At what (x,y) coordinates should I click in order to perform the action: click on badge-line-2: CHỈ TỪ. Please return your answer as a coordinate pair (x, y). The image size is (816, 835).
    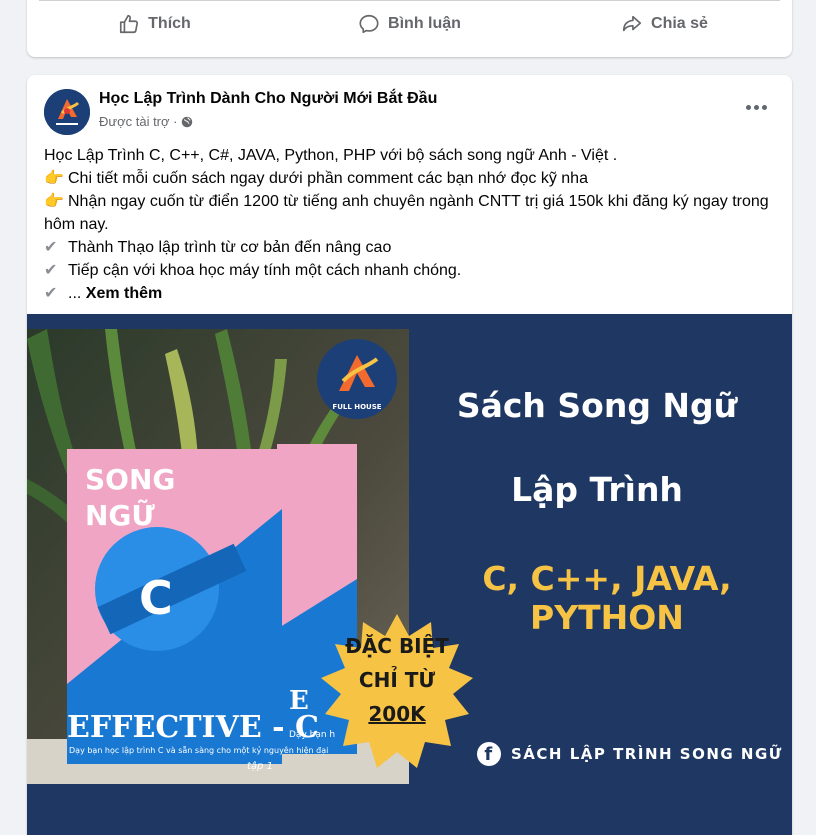
    Looking at the image, I should click on (397, 680).